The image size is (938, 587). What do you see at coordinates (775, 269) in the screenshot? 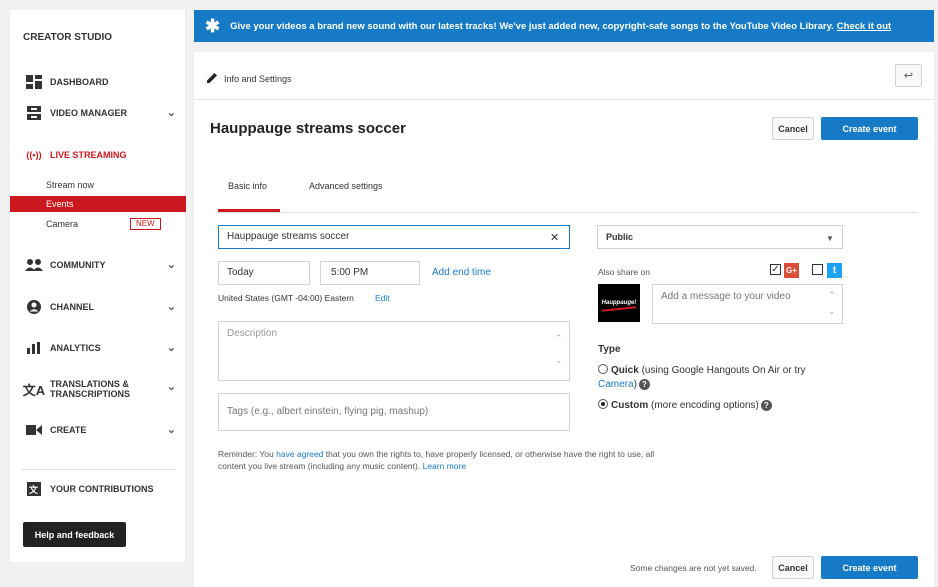
I see `gplus-checkbox: ✓` at bounding box center [775, 269].